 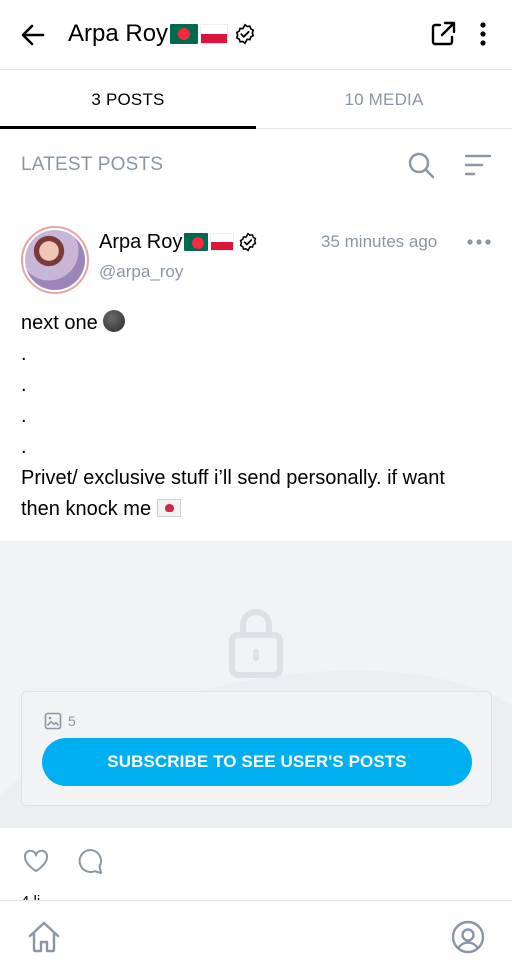 What do you see at coordinates (114, 321) in the screenshot?
I see `smiling-face-emoji-icon` at bounding box center [114, 321].